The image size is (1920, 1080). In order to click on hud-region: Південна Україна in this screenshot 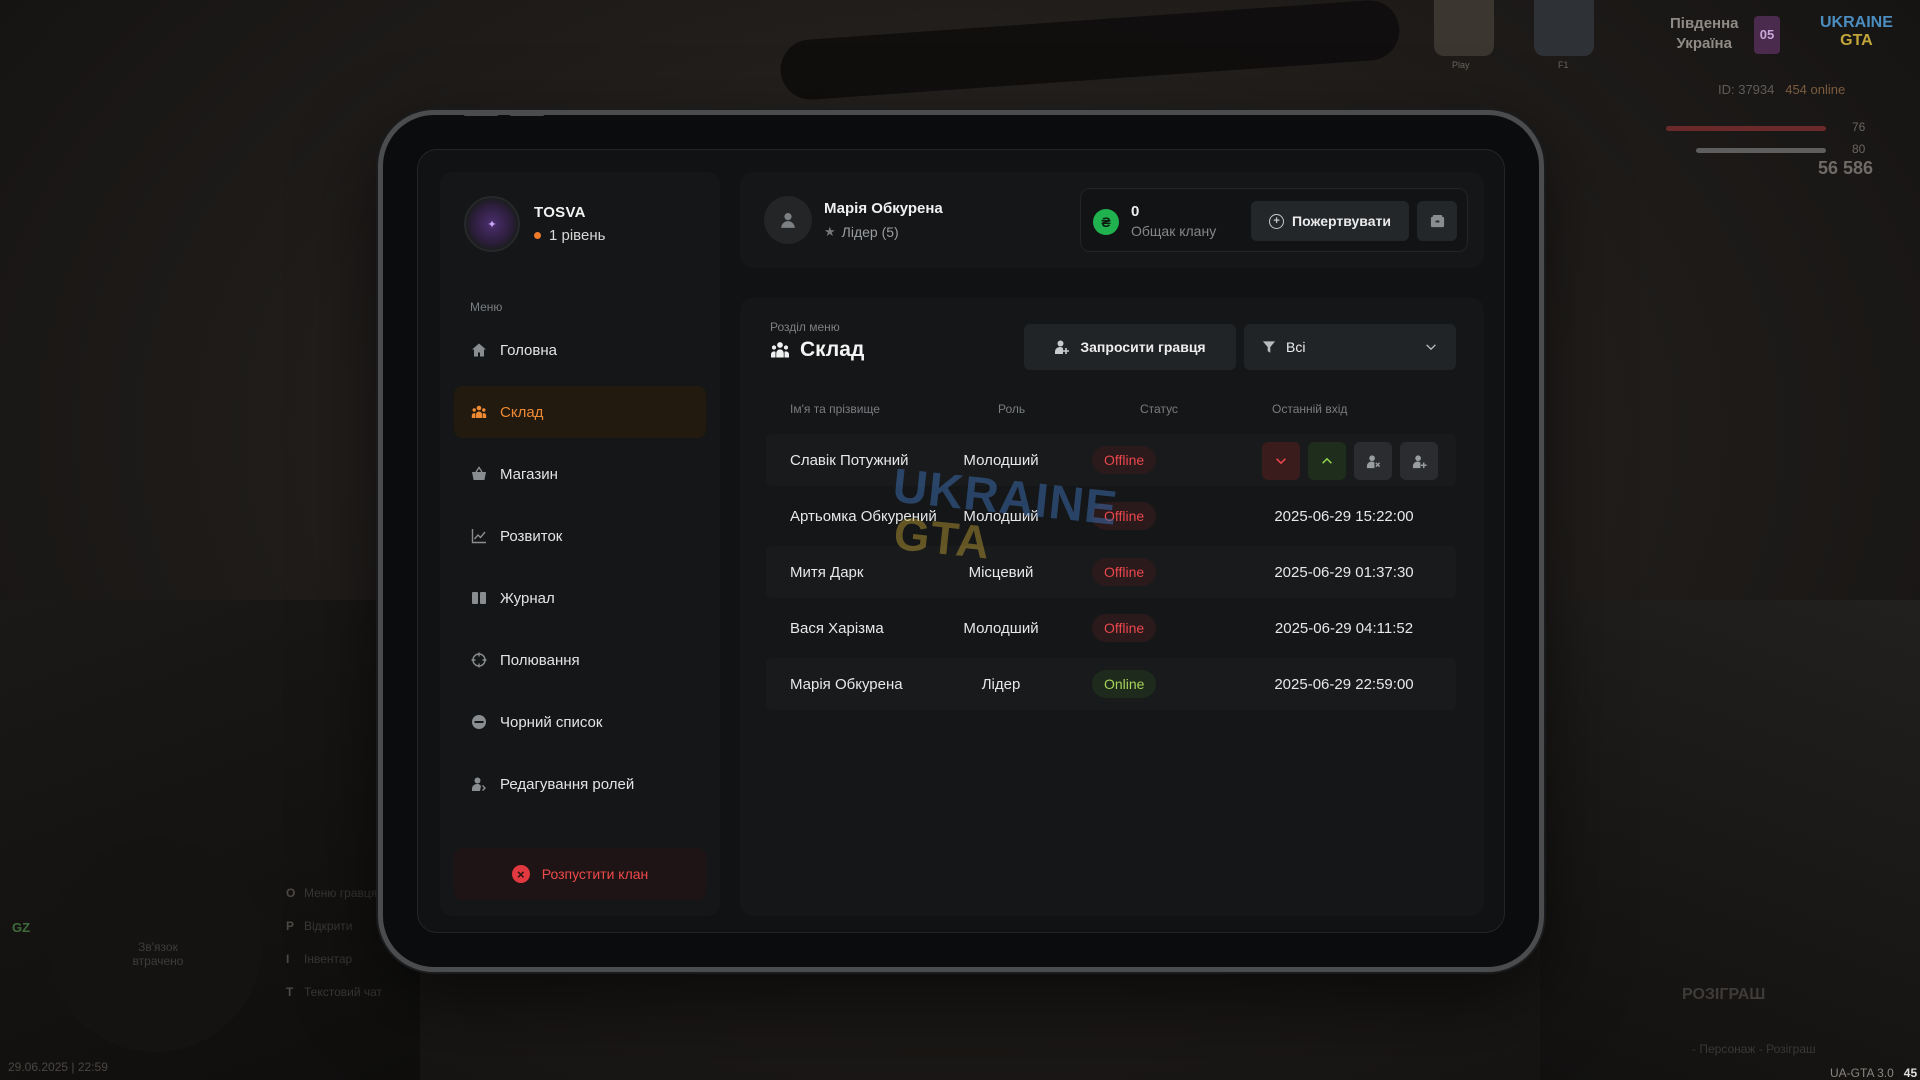, I will do `click(1704, 34)`.